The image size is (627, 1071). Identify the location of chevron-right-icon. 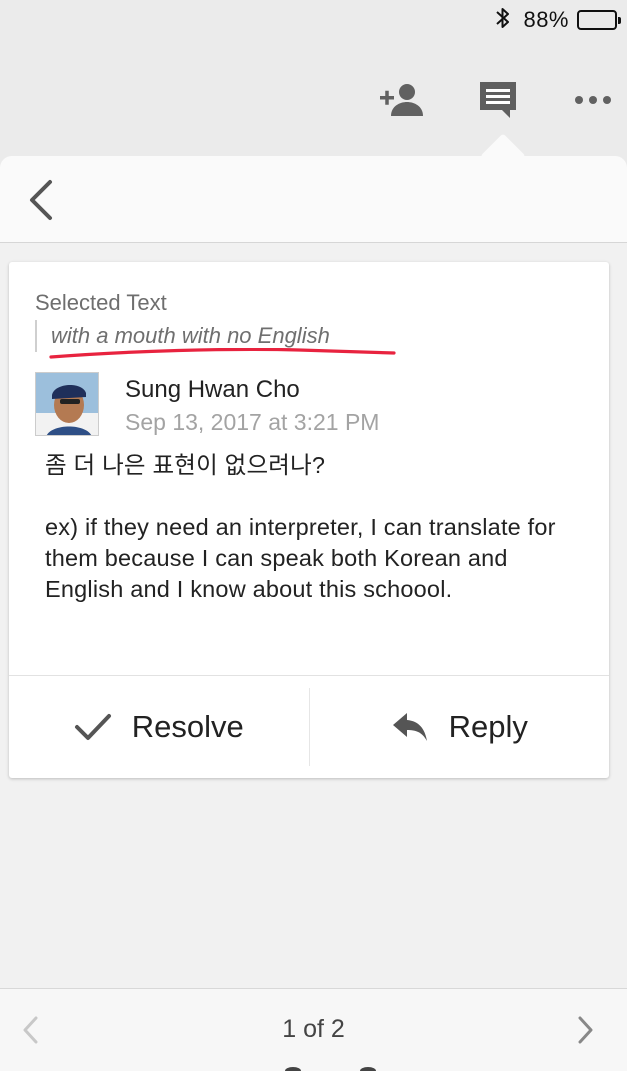
(585, 1030).